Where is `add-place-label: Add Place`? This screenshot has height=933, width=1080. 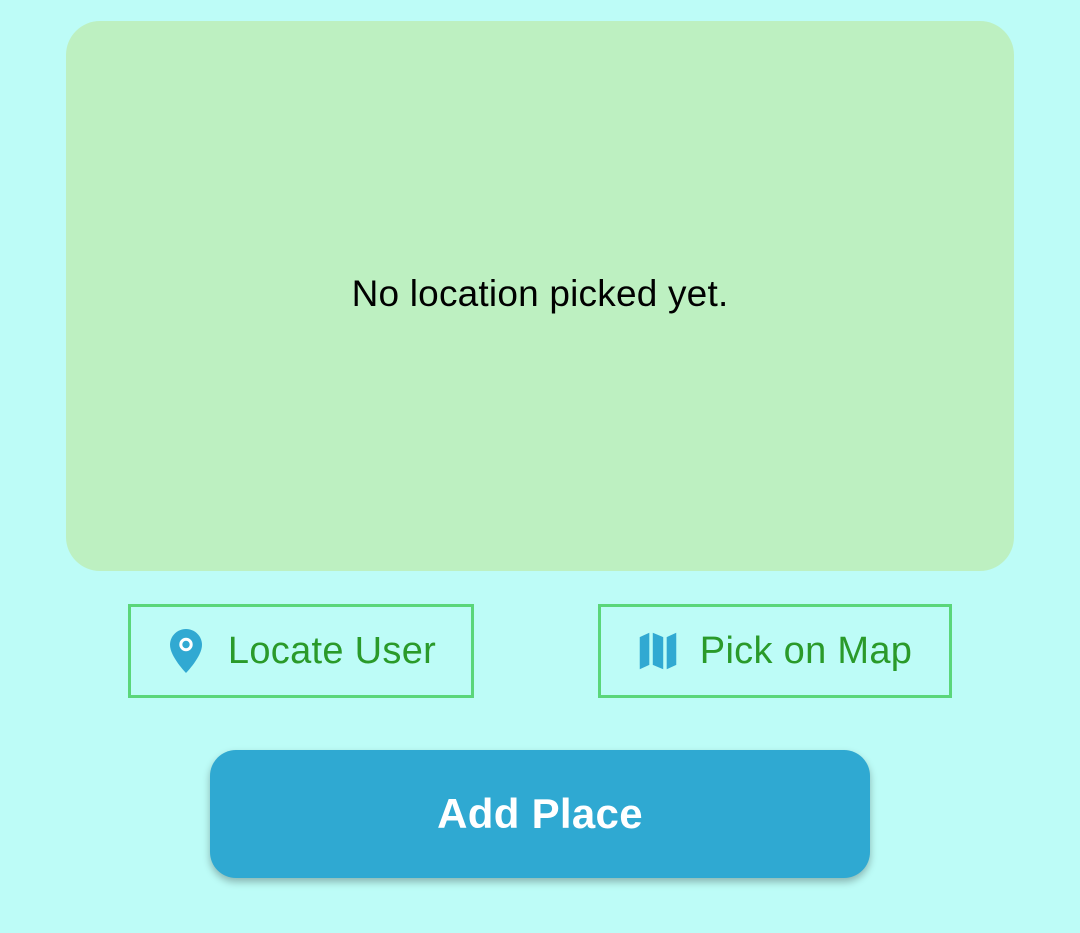
add-place-label: Add Place is located at coordinates (540, 813).